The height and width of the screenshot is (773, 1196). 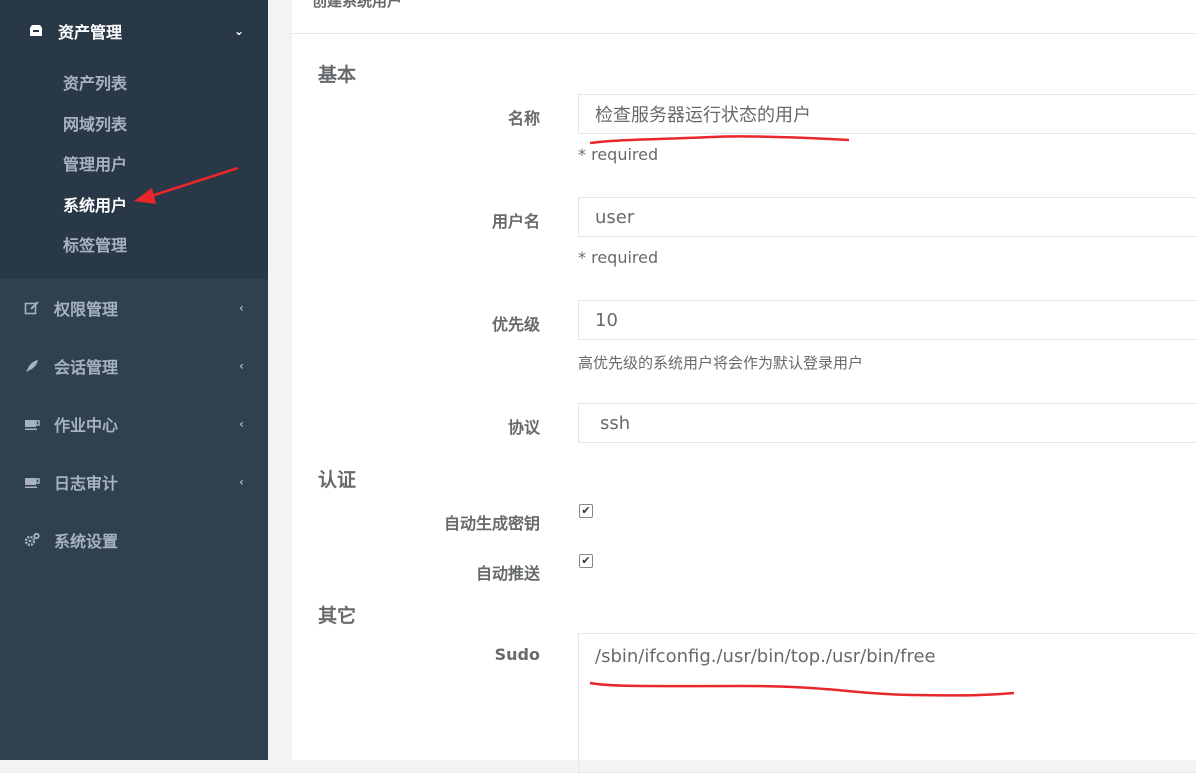 What do you see at coordinates (517, 654) in the screenshot?
I see `sudo-label: Sudo` at bounding box center [517, 654].